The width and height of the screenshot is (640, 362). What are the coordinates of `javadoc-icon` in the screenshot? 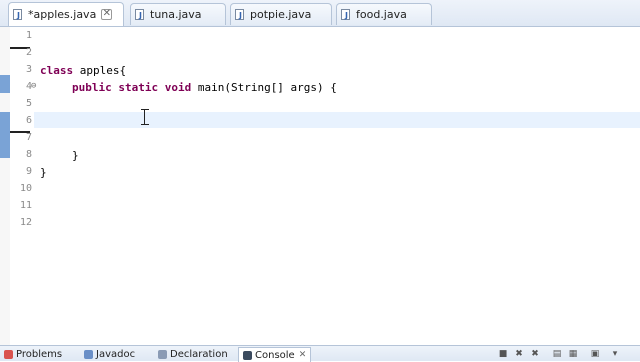 It's located at (88, 354).